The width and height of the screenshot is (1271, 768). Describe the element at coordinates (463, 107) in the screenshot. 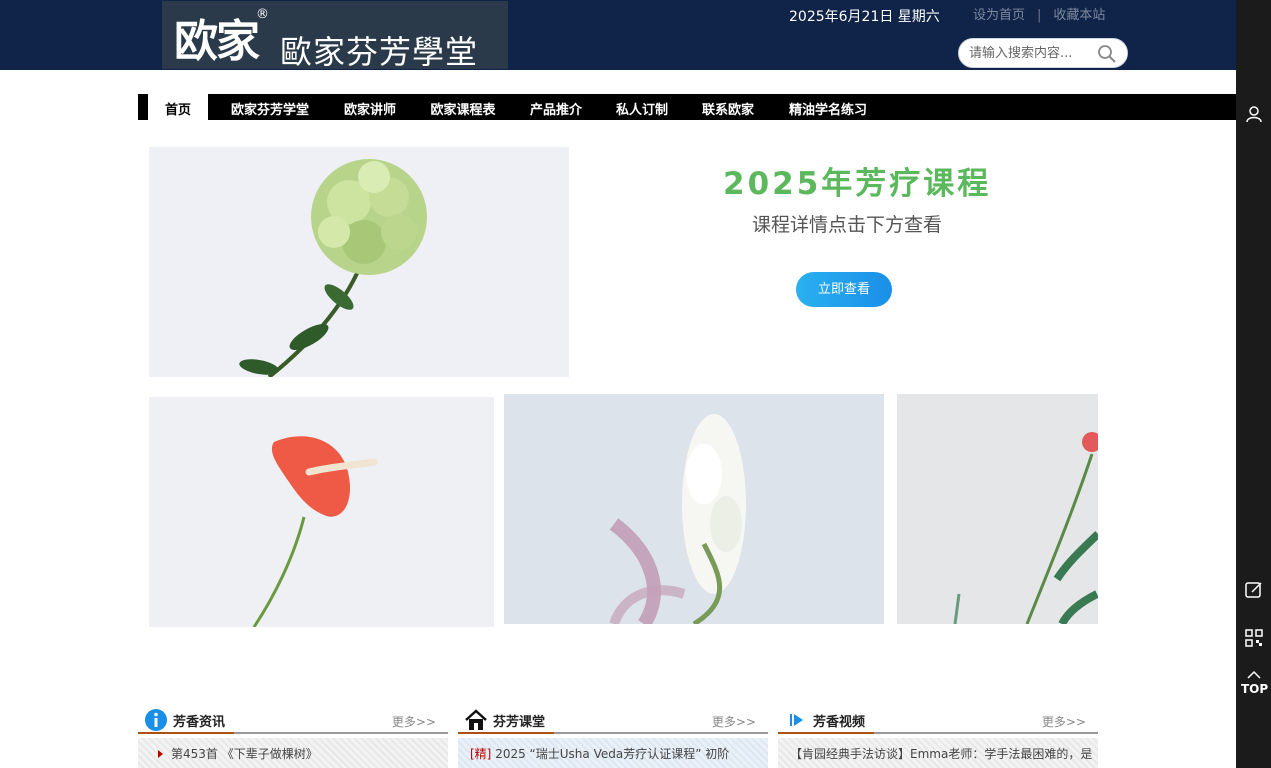

I see `nav-item-schedule: 欧家课程表` at that location.